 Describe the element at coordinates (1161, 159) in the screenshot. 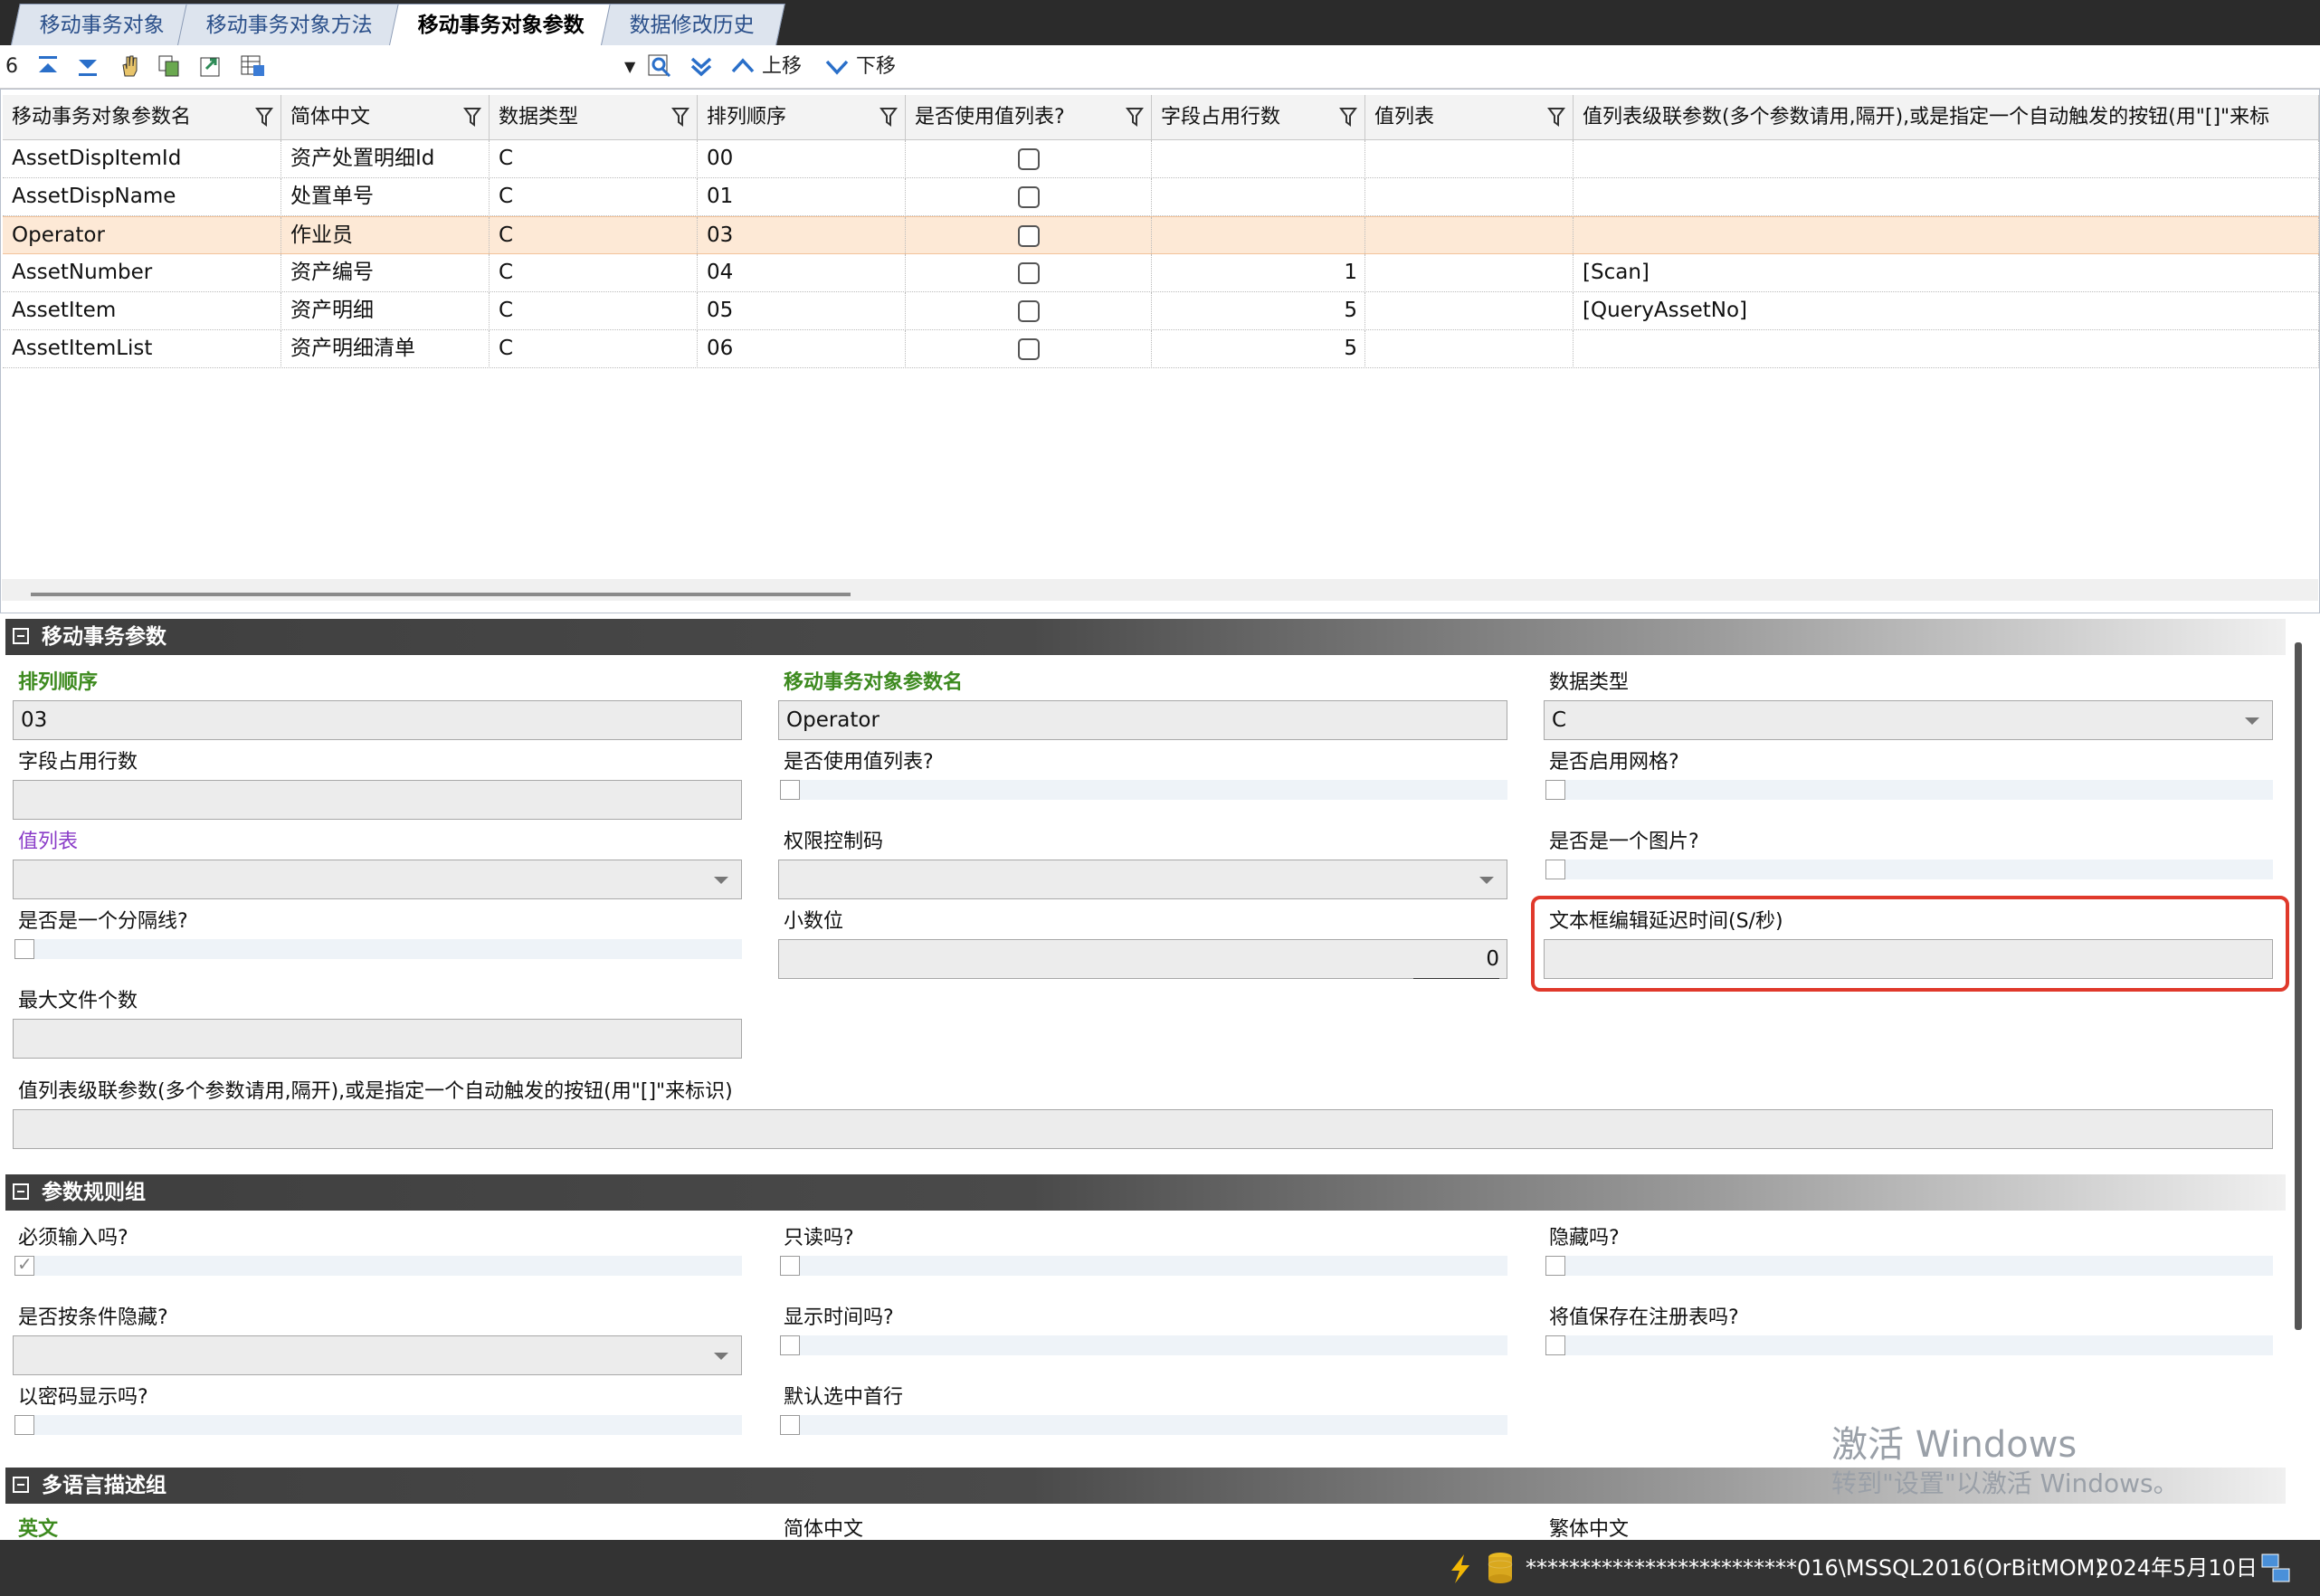

I see `table-row: AssetDispItemId 资产处置明细Id C 00` at that location.